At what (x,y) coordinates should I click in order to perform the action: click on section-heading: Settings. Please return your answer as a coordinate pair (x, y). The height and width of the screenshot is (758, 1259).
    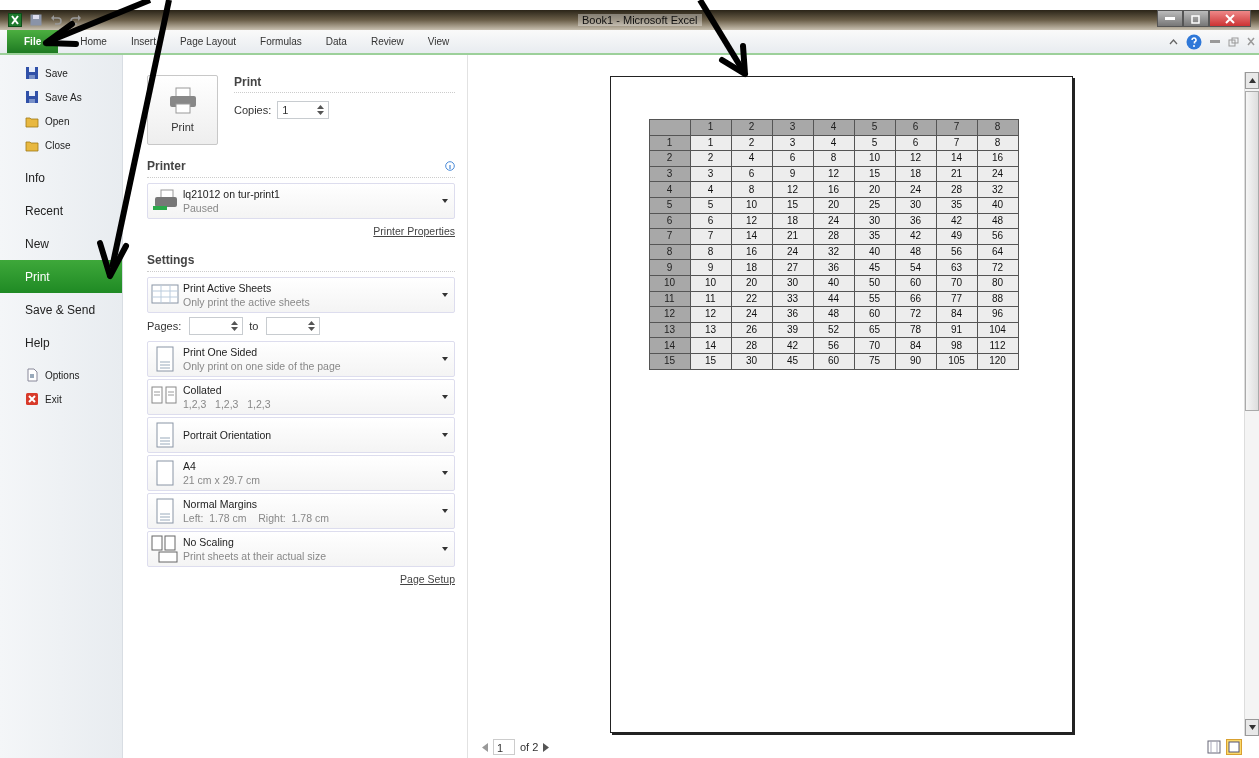
    Looking at the image, I should click on (171, 260).